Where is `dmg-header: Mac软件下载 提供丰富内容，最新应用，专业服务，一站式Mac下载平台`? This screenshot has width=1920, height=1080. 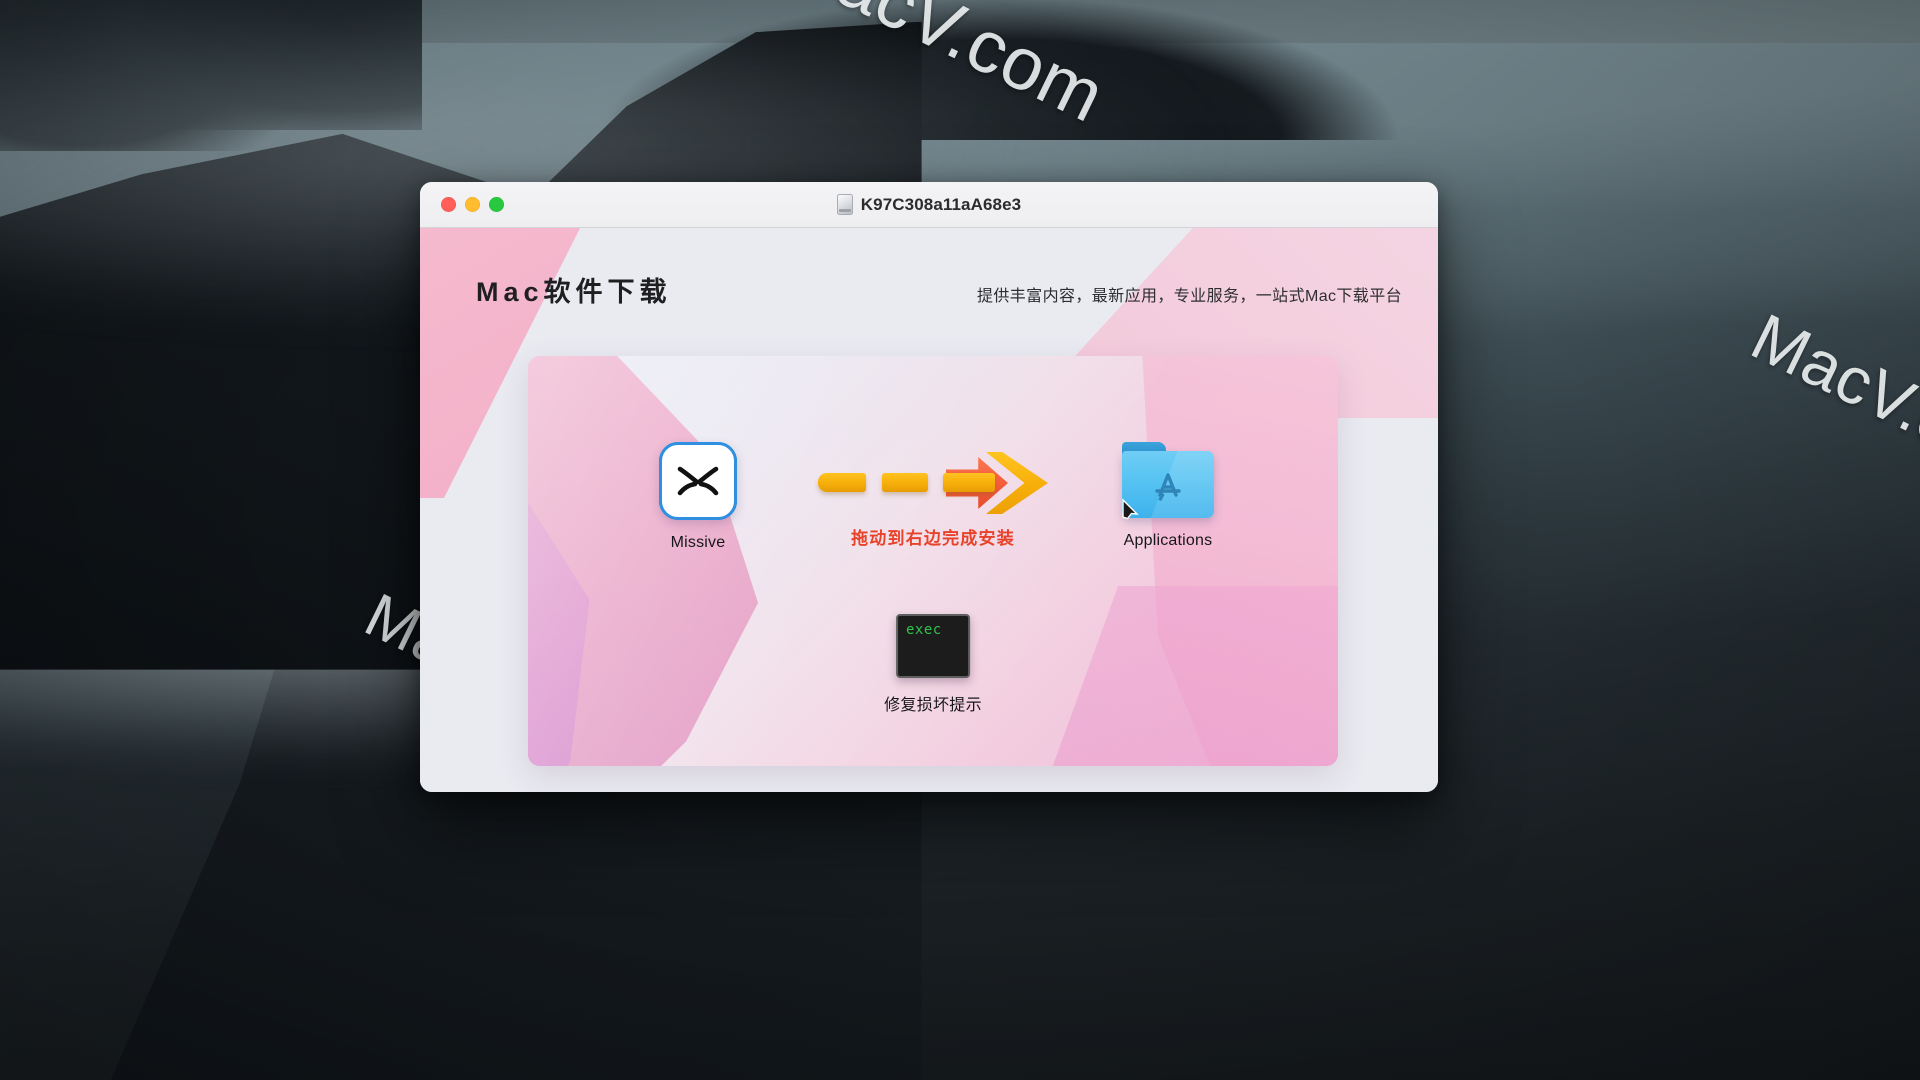
dmg-header: Mac软件下载 提供丰富内容，最新应用，专业服务，一站式Mac下载平台 is located at coordinates (929, 268).